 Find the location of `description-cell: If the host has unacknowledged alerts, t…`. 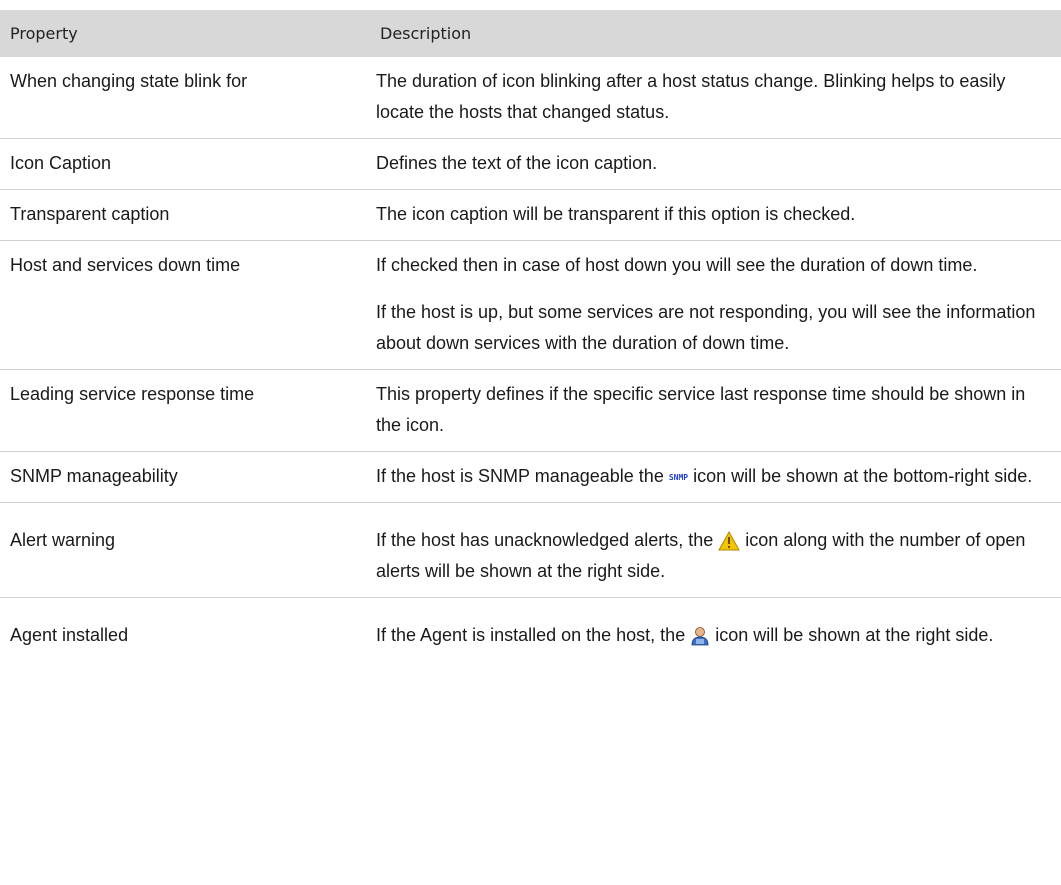

description-cell: If the host has unacknowledged alerts, t… is located at coordinates (715, 550).